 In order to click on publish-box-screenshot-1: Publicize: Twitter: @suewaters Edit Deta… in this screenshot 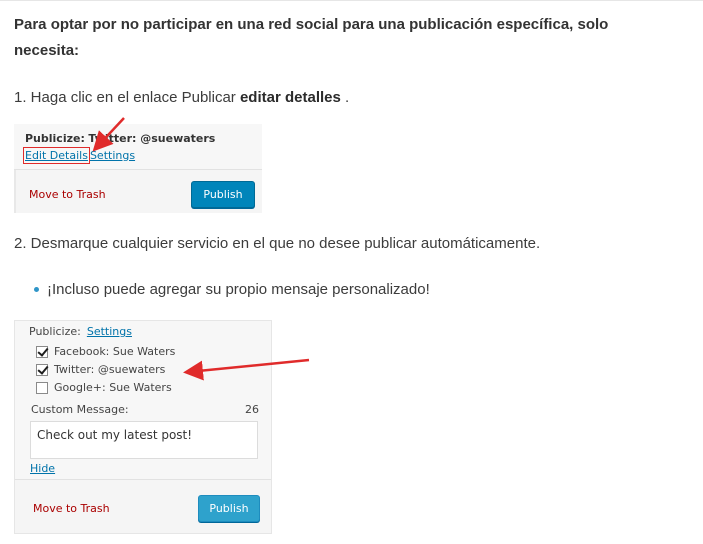, I will do `click(138, 168)`.